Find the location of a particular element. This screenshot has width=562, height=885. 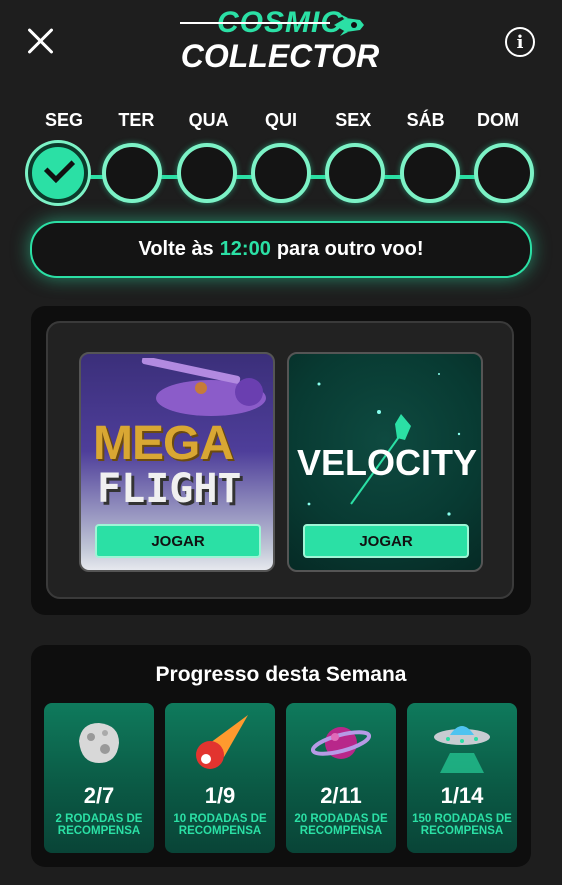

info-icon: i is located at coordinates (520, 42).